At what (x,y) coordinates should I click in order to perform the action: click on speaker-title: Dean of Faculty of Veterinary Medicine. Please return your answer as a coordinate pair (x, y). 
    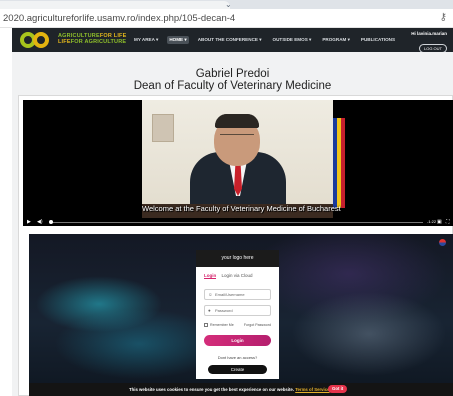
    Looking at the image, I should click on (232, 86).